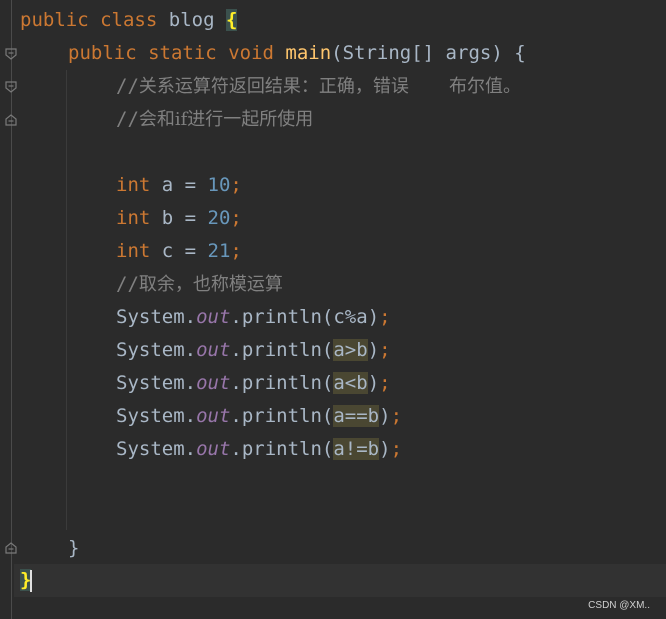  Describe the element at coordinates (356, 416) in the screenshot. I see `argument-highlighted: a==b` at that location.